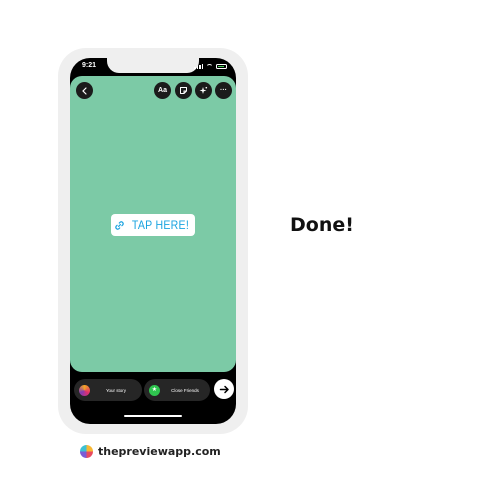 The height and width of the screenshot is (480, 480). I want to click on sticker-button, so click(183, 90).